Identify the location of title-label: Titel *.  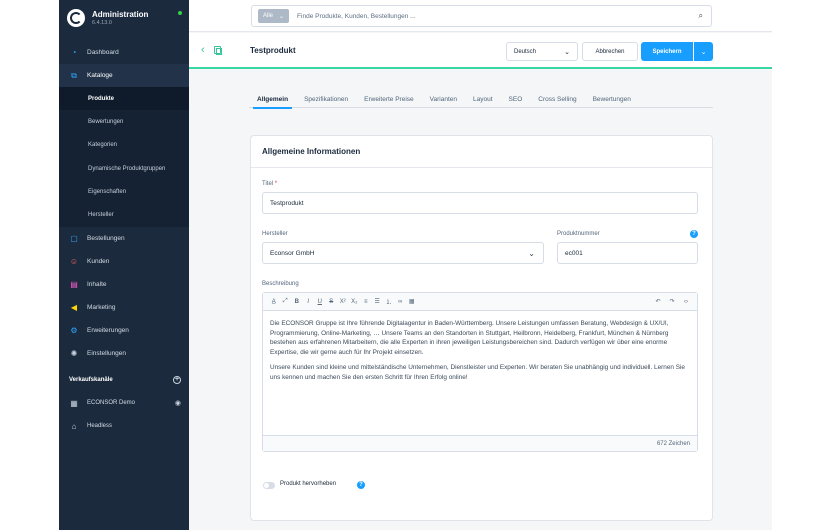
(269, 184).